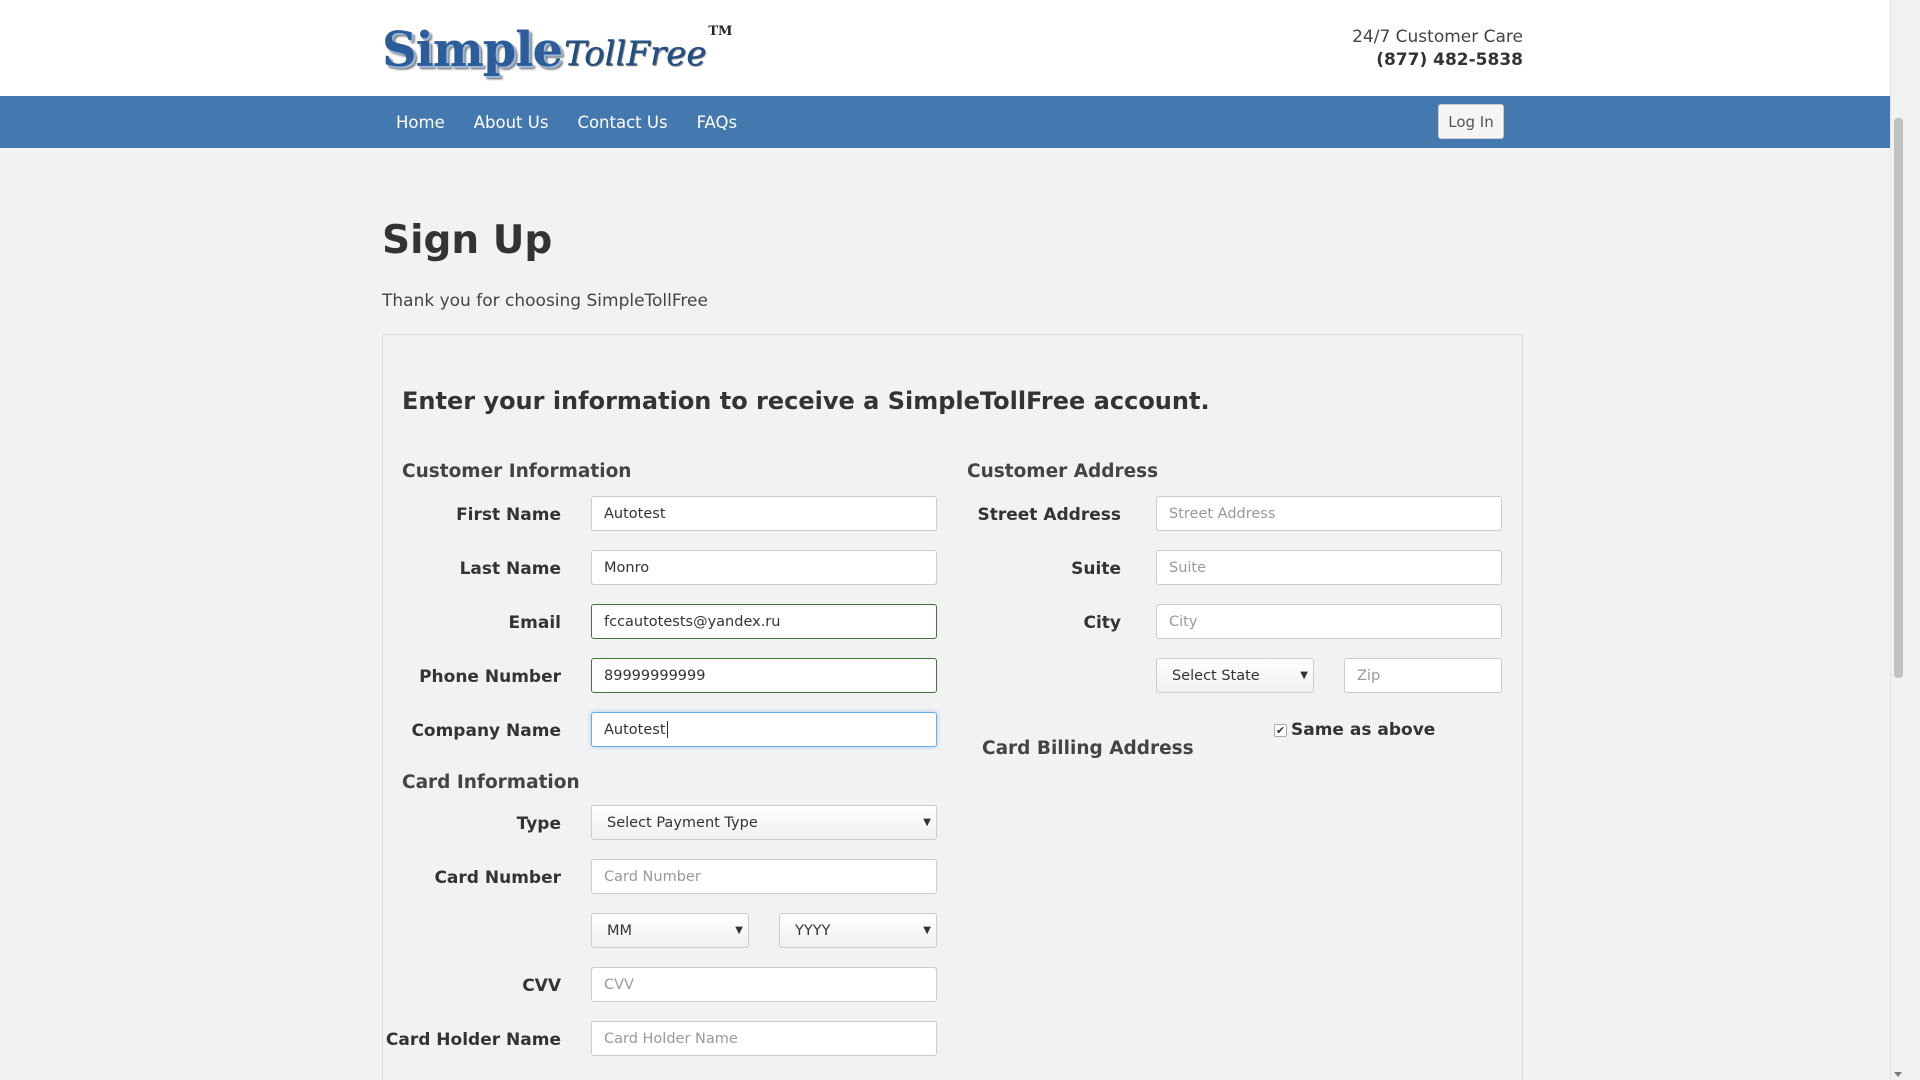 The width and height of the screenshot is (1920, 1080). Describe the element at coordinates (1102, 623) in the screenshot. I see `city-label: City` at that location.